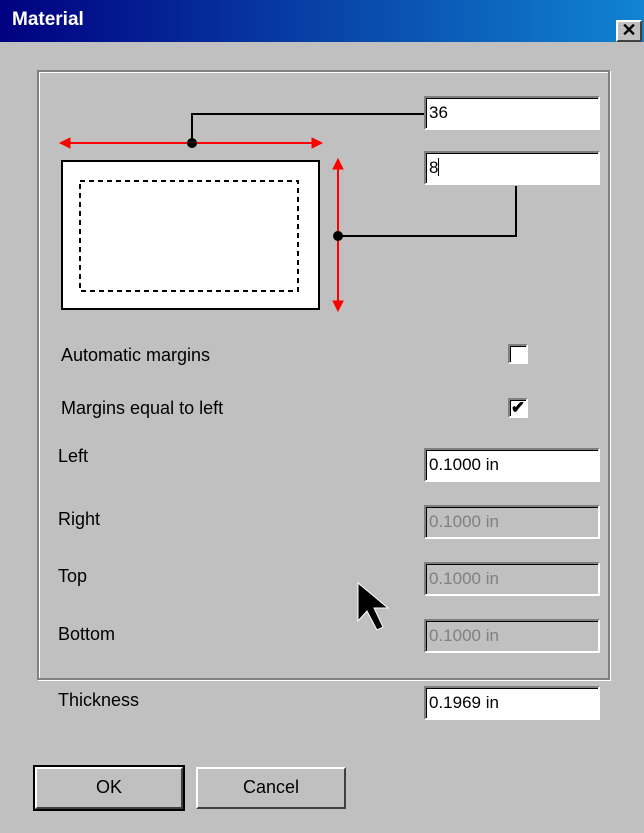 This screenshot has height=833, width=644. What do you see at coordinates (512, 522) in the screenshot?
I see `right-margin-input: 0.1000 in` at bounding box center [512, 522].